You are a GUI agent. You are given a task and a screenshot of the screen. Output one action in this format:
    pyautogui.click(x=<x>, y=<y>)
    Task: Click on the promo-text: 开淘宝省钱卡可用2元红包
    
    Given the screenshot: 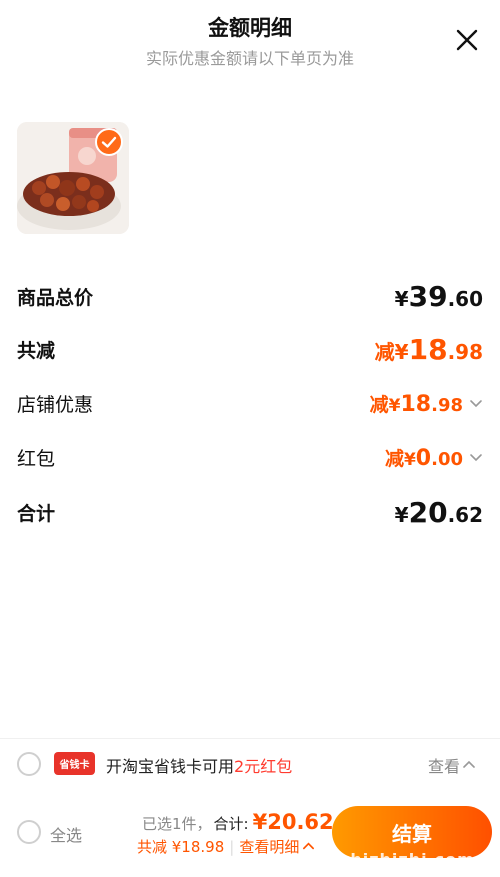 What is the action you would take?
    pyautogui.click(x=199, y=765)
    